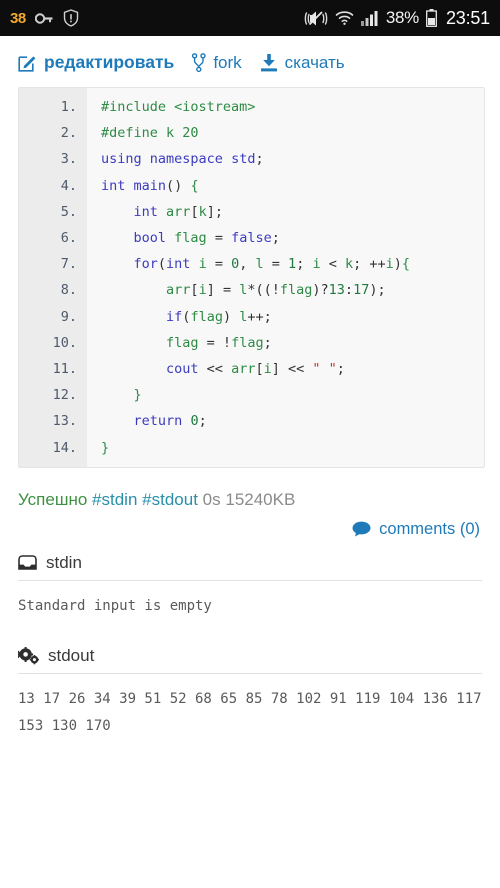 Image resolution: width=500 pixels, height=888 pixels. I want to click on comments-link-label: comments (0), so click(429, 528).